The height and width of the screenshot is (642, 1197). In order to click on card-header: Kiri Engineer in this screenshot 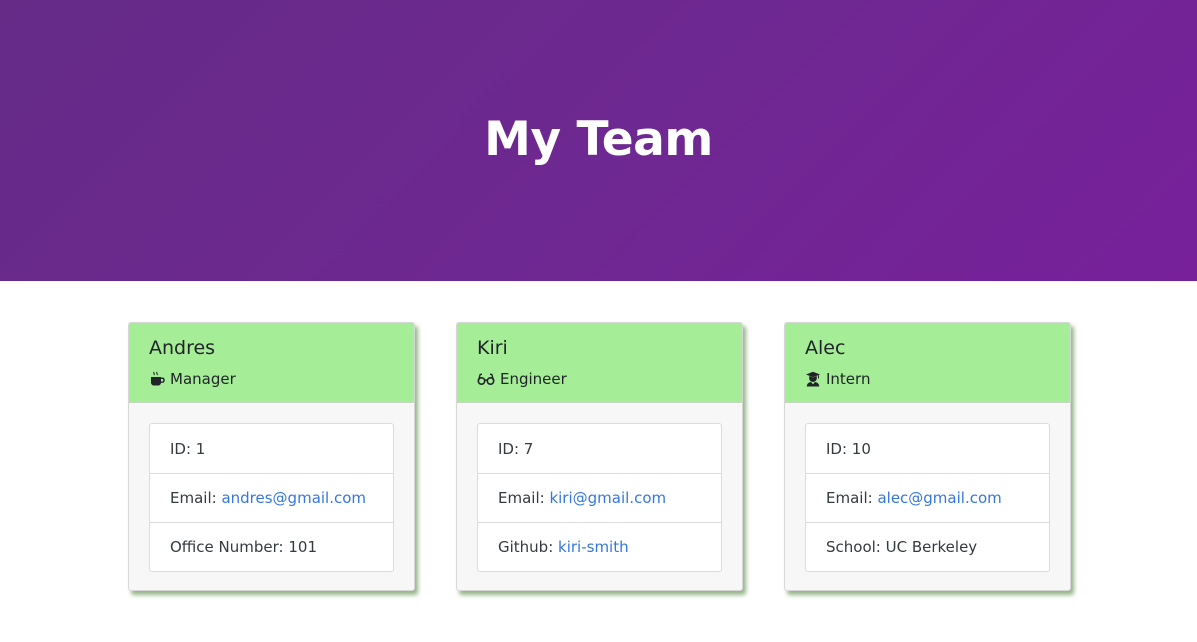, I will do `click(599, 363)`.